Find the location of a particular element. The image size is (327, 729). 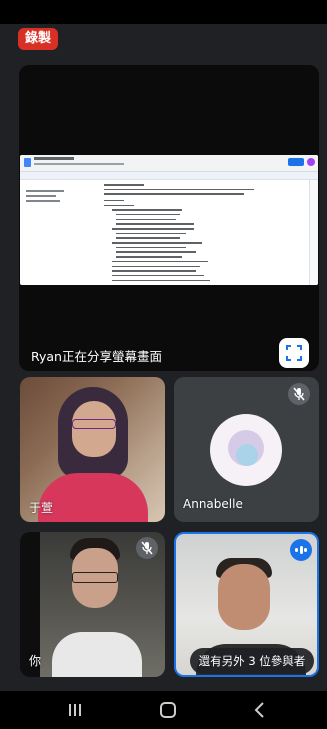

fullscreen-icon is located at coordinates (294, 353).